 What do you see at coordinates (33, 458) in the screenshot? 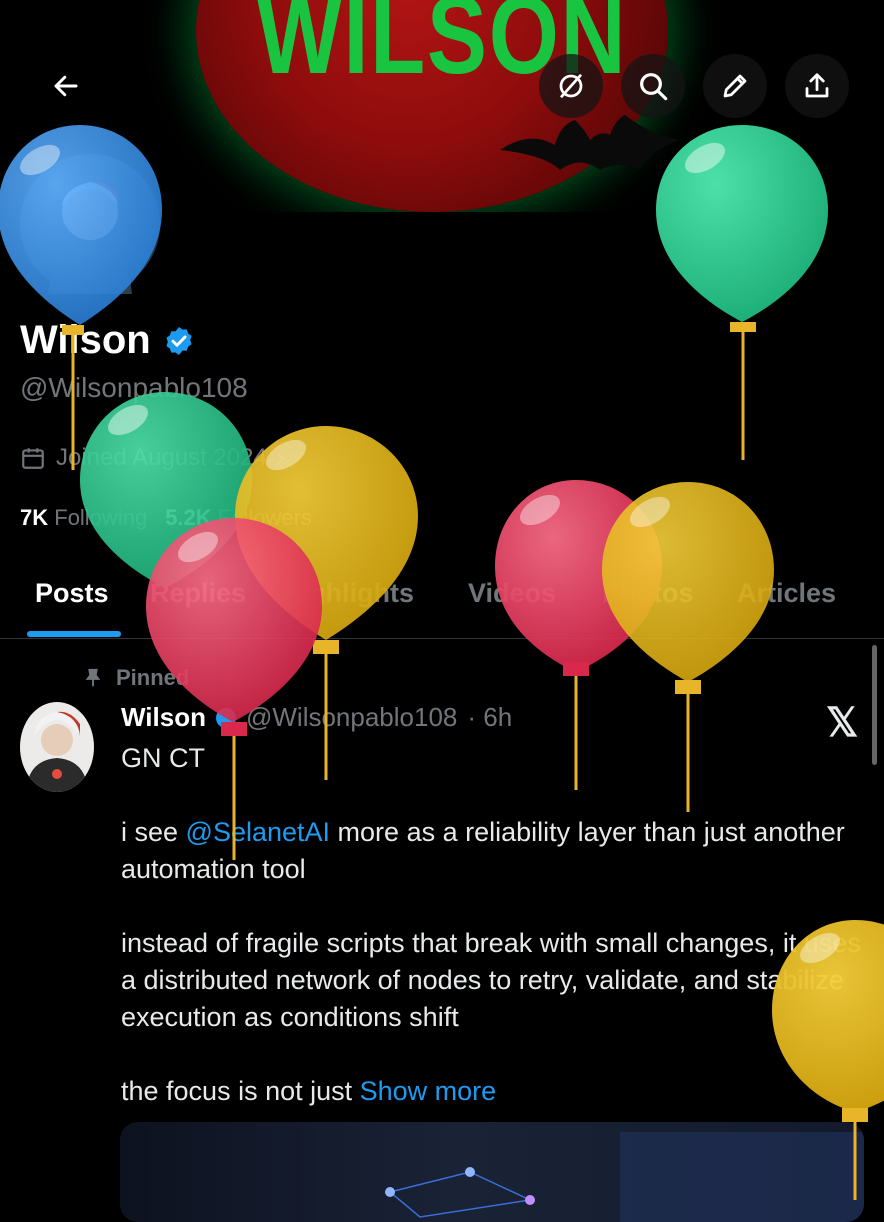
I see `calendar-icon` at bounding box center [33, 458].